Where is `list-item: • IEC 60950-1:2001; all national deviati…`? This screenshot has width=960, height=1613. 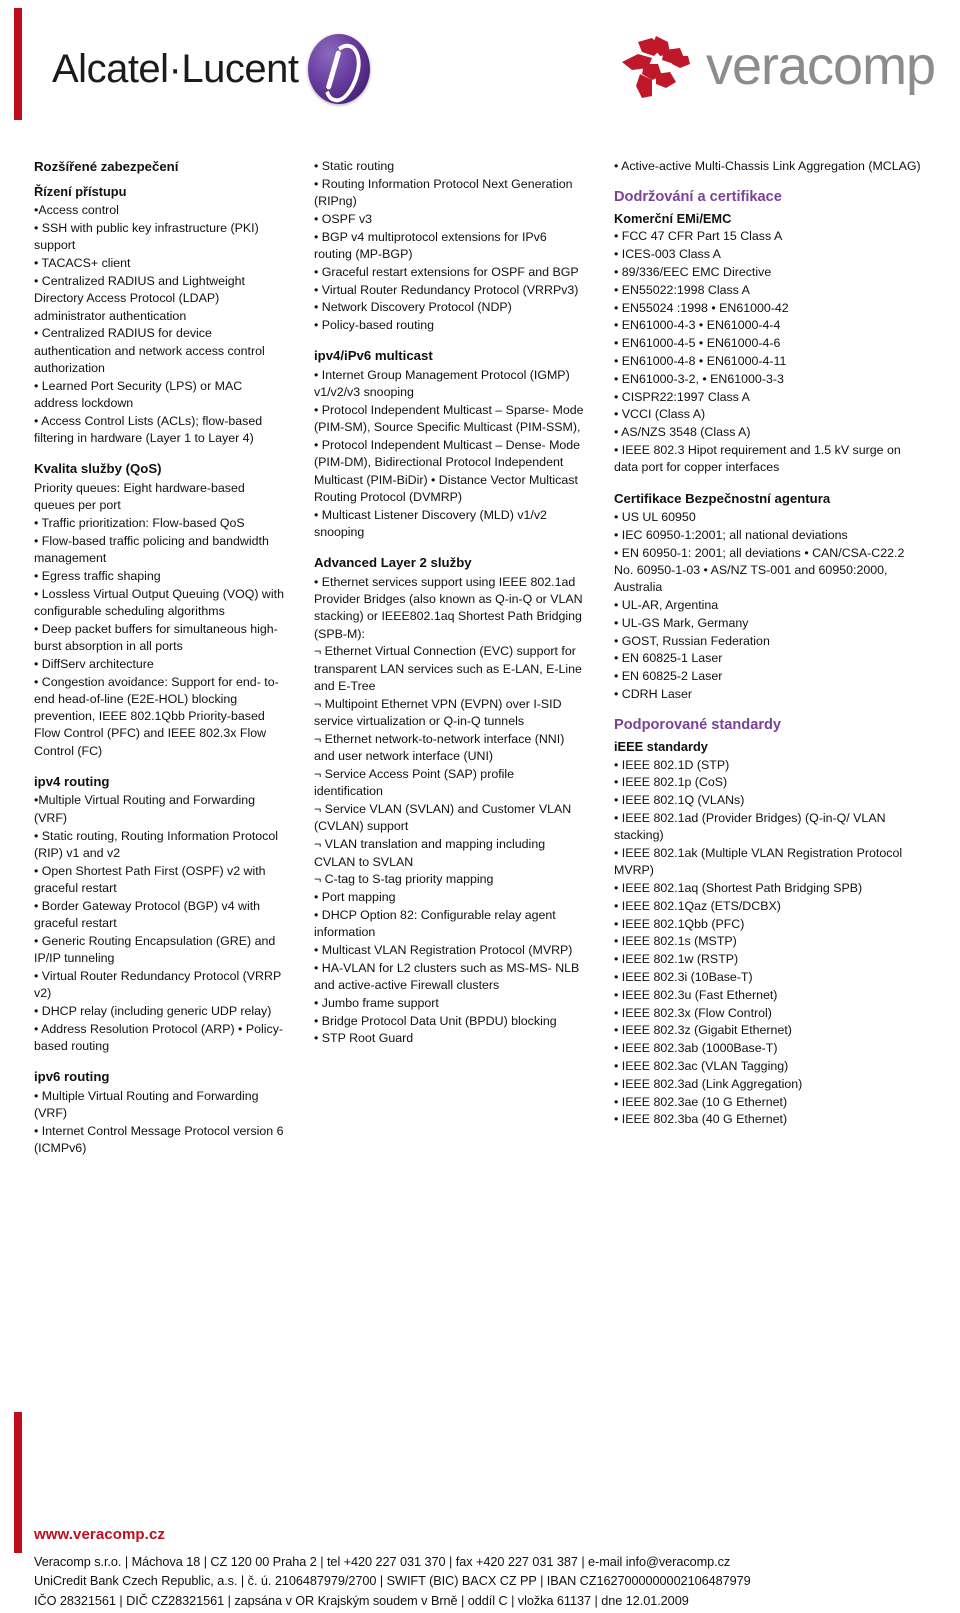 list-item: • IEC 60950-1:2001; all national deviati… is located at coordinates (731, 534).